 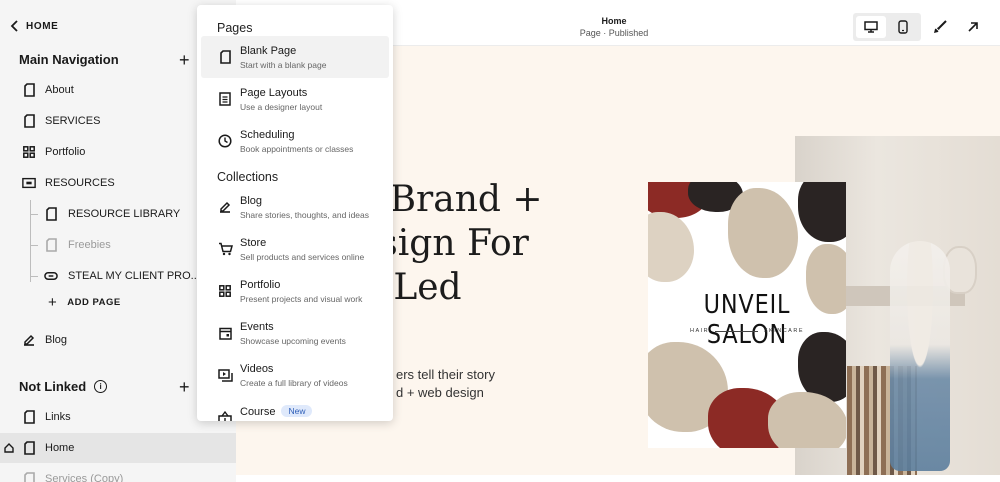 I want to click on sidebar-item-services-copy: Services (Copy), so click(x=118, y=473).